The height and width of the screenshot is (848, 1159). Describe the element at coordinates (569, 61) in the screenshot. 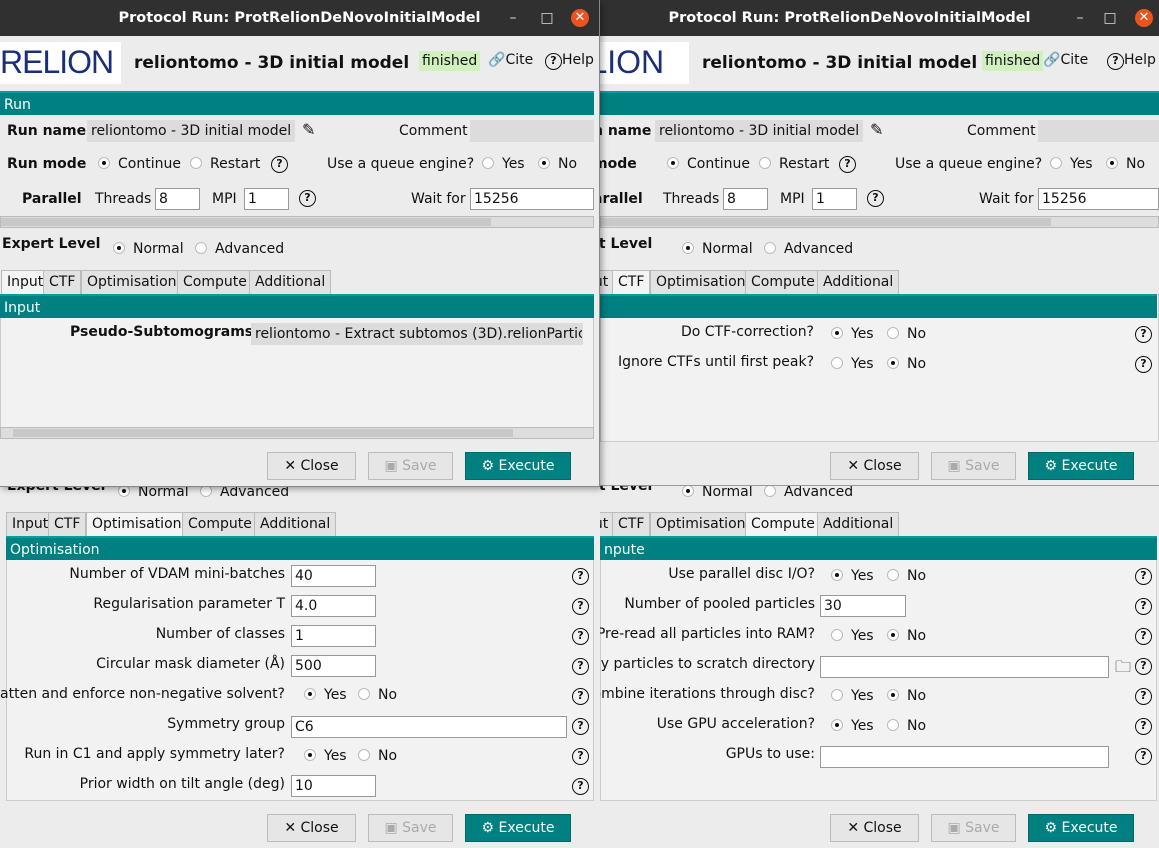

I see `help-link: ? Help` at that location.